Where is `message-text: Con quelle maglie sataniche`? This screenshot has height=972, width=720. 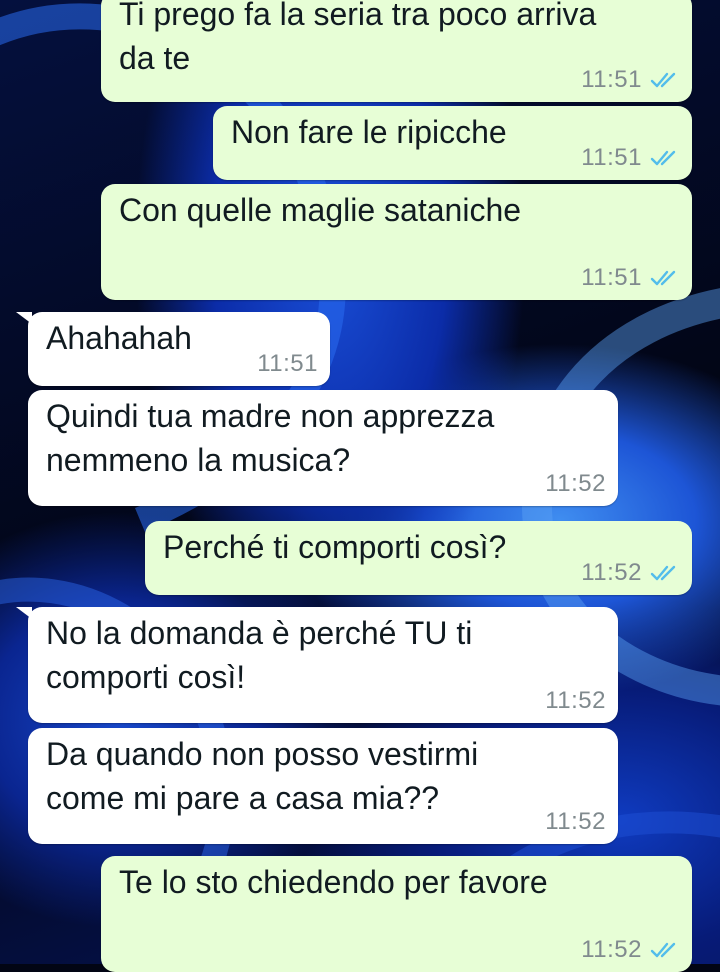
message-text: Con quelle maglie sataniche is located at coordinates (320, 210).